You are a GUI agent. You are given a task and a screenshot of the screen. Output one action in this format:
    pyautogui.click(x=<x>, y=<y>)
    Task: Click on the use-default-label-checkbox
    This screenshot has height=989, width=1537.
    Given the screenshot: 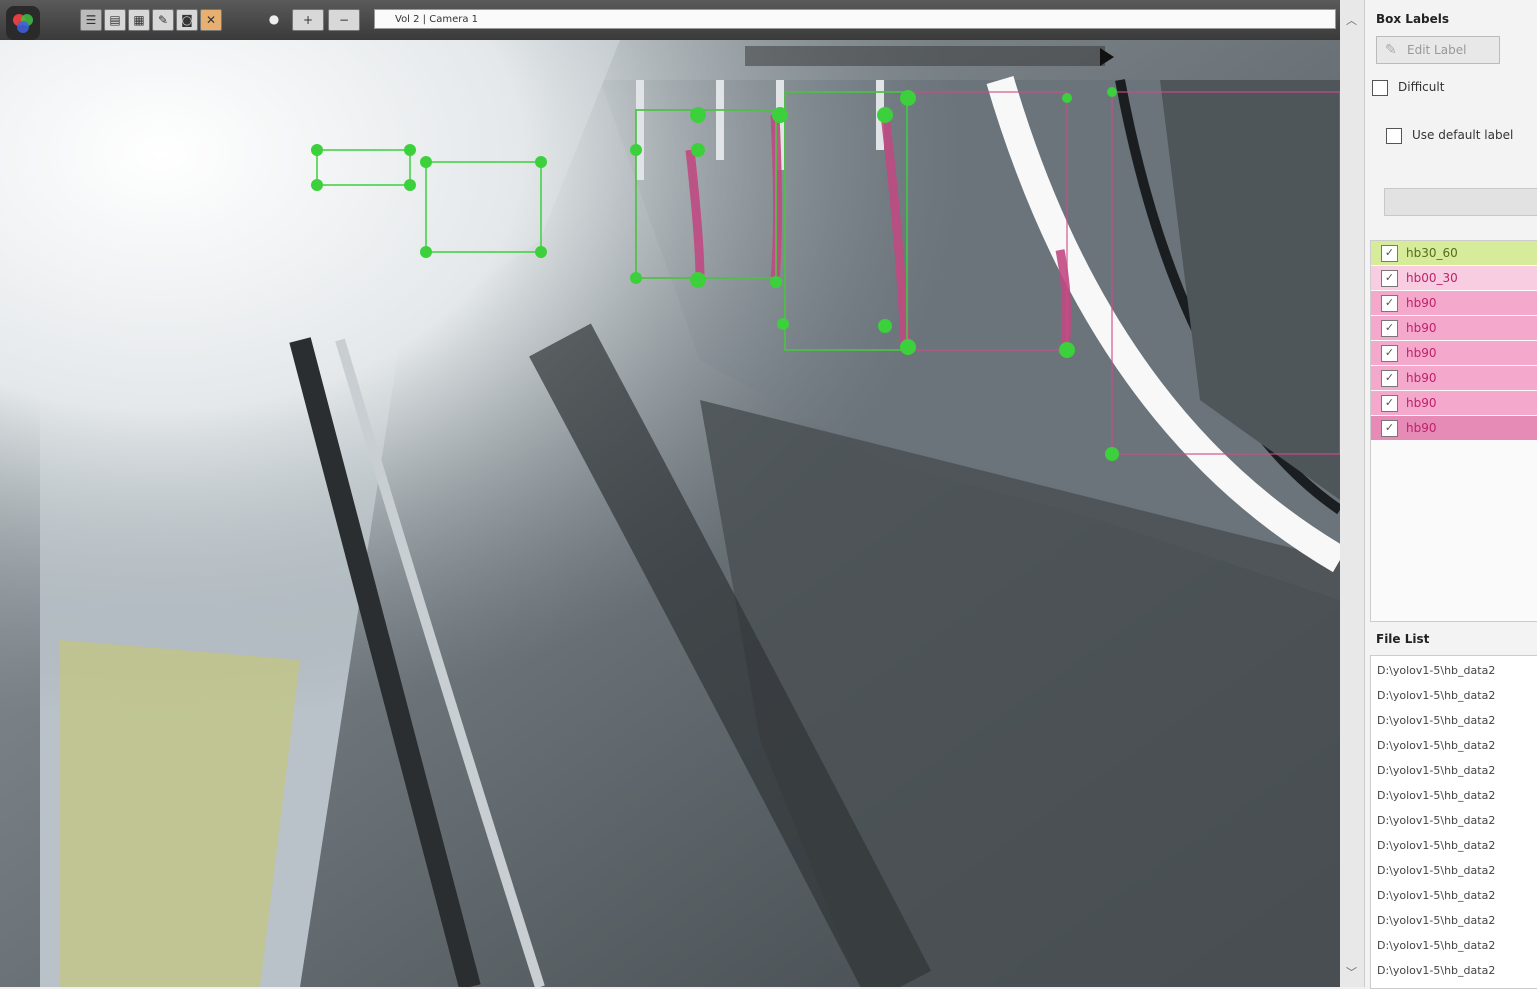 What is the action you would take?
    pyautogui.click(x=1394, y=136)
    